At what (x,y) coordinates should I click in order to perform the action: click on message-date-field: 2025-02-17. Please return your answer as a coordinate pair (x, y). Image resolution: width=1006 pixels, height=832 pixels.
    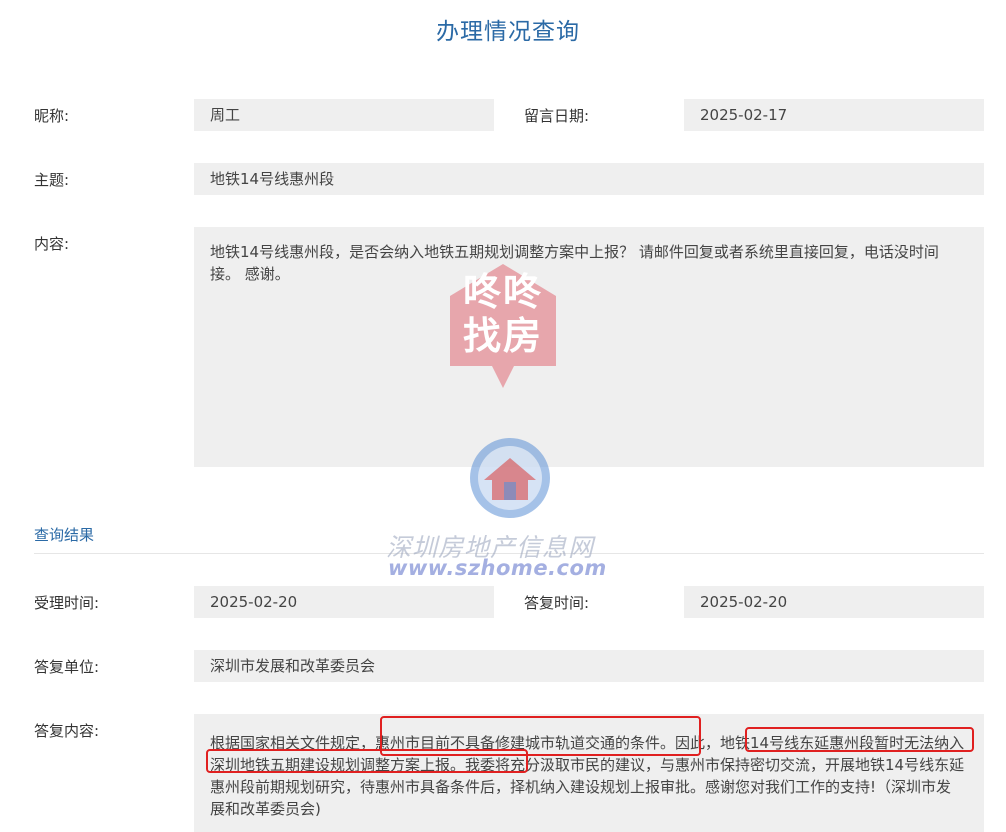
    Looking at the image, I should click on (834, 115).